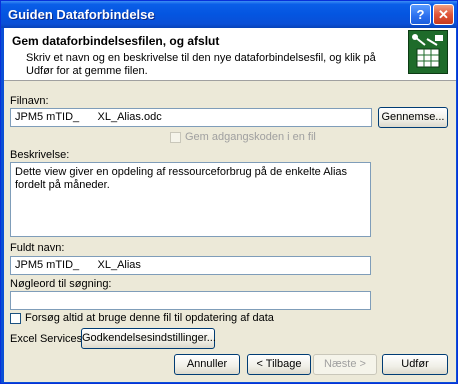  What do you see at coordinates (250, 137) in the screenshot?
I see `save-password-label: Gem adgangskoden i en fil` at bounding box center [250, 137].